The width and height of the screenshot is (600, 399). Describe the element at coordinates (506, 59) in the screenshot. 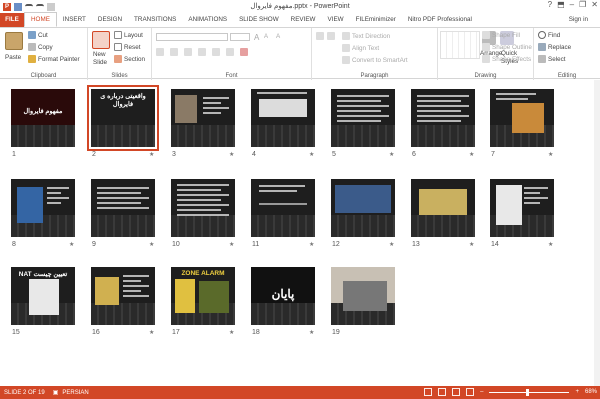

I see `shape-effects-button: Shape Effects` at that location.